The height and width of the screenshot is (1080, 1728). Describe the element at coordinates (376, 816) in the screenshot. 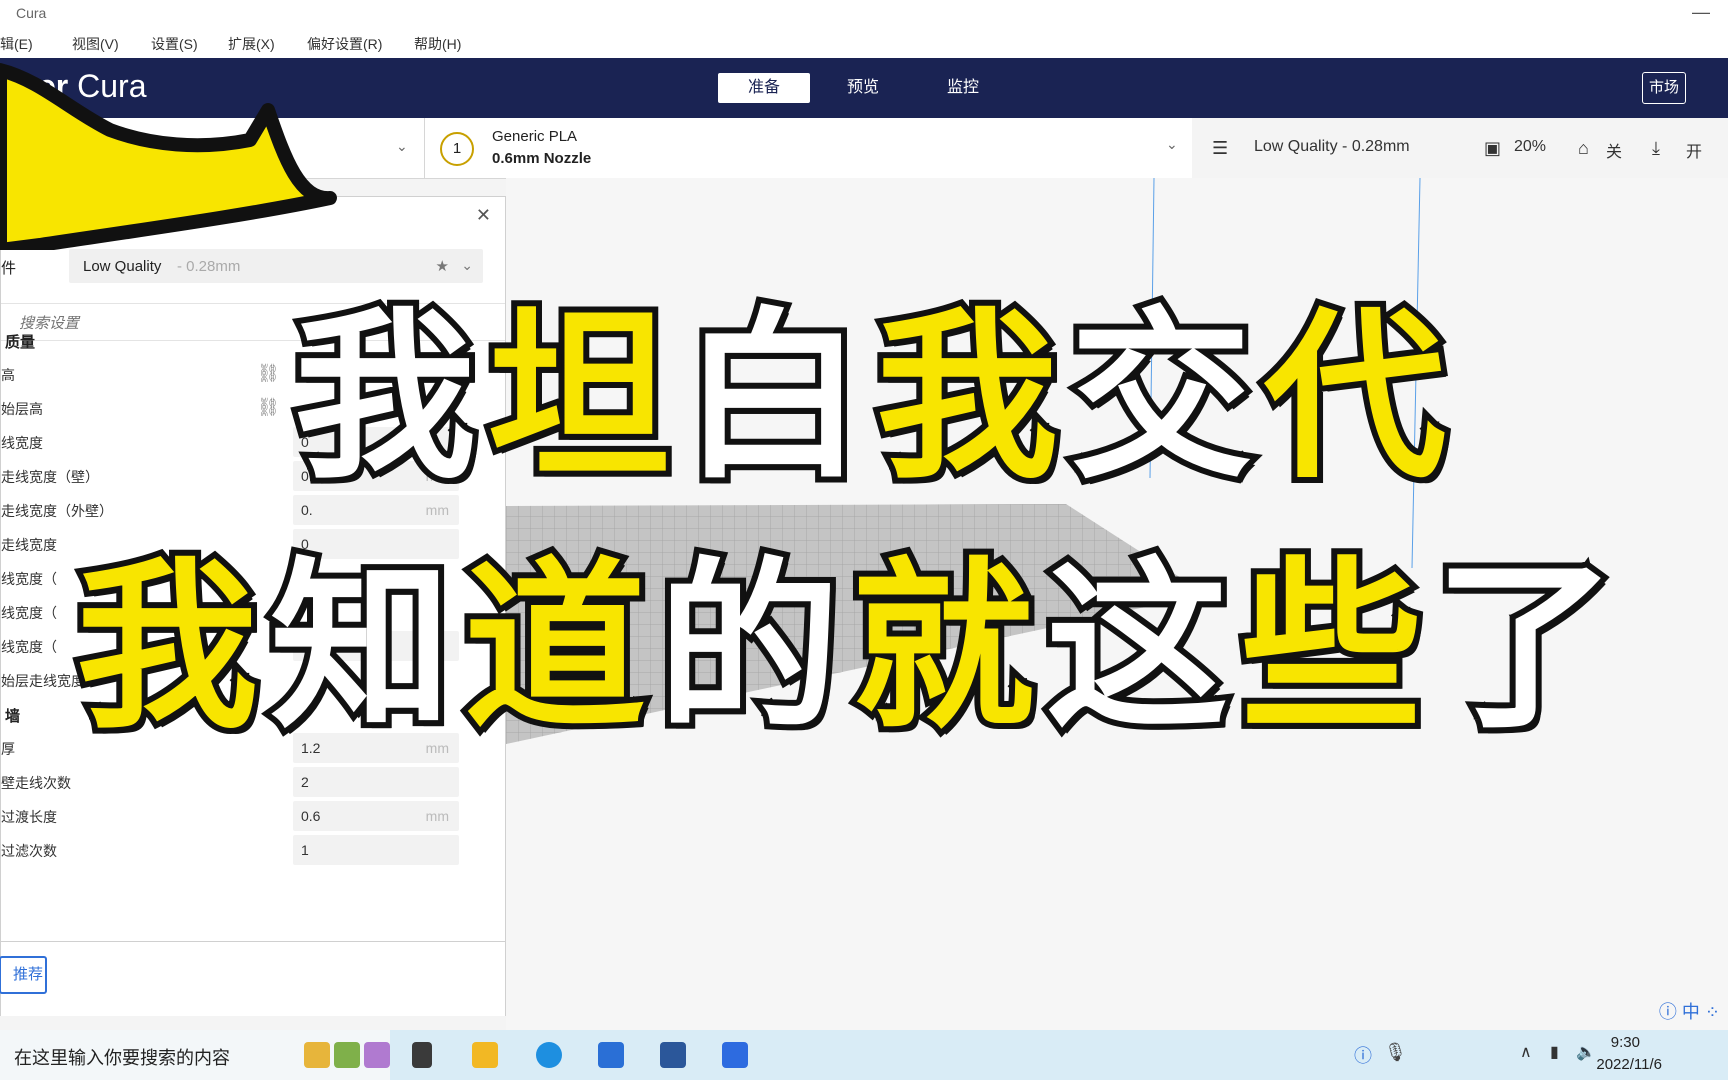

I see `setting-input: 0.6 mm` at that location.